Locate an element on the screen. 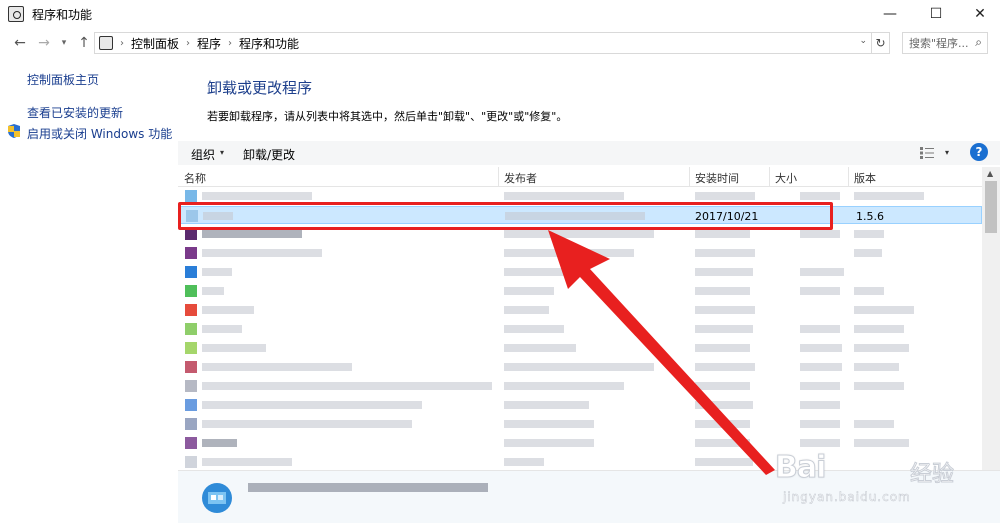 Image resolution: width=1000 pixels, height=523 pixels. column-header-install-date: 安装时间 is located at coordinates (717, 178).